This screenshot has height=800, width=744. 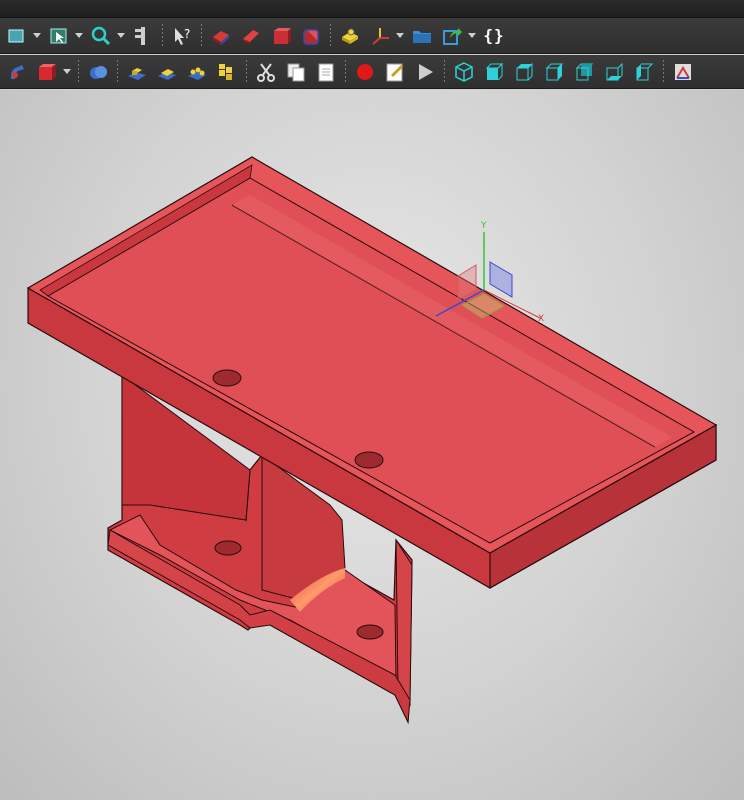 I want to click on secondary-toolbar, so click(x=372, y=72).